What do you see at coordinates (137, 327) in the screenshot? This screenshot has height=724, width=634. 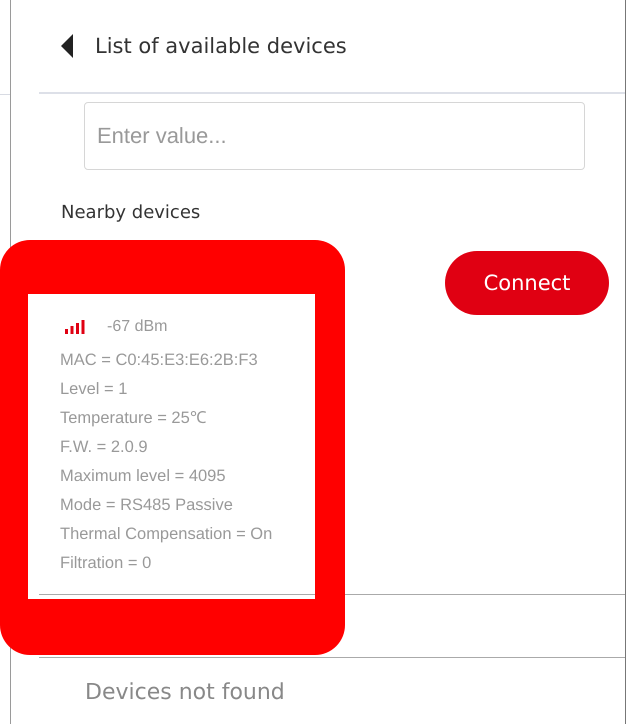 I see `signal-strength: -67 dBm` at bounding box center [137, 327].